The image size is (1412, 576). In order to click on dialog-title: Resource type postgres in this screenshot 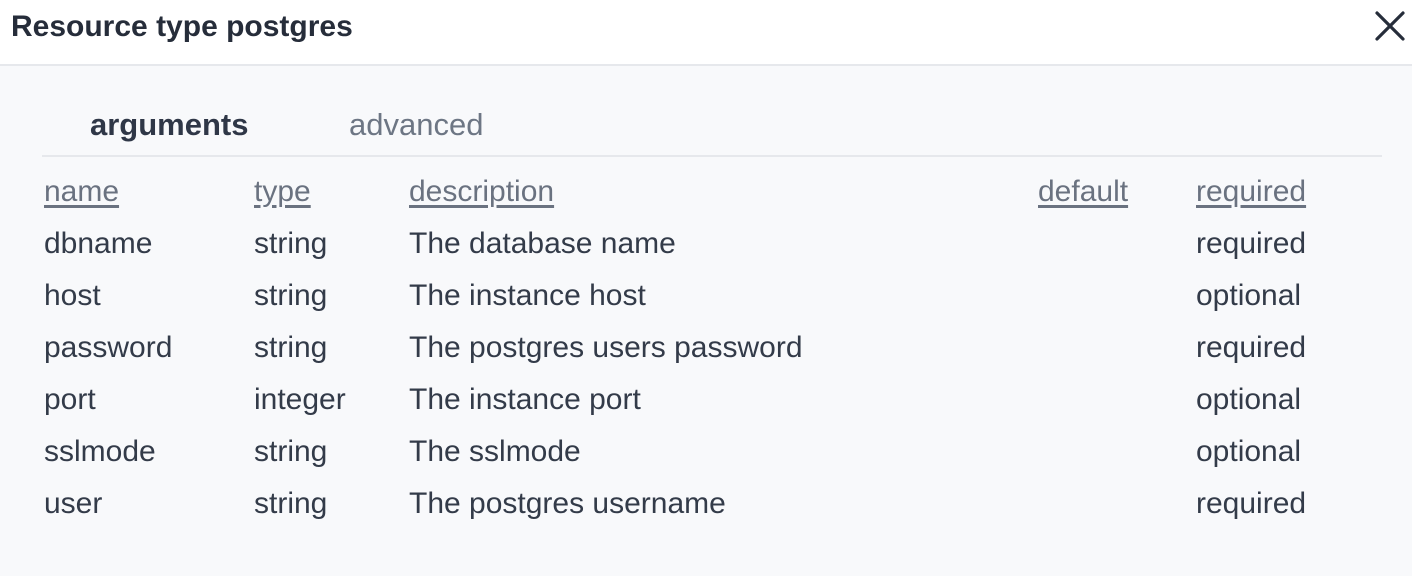, I will do `click(182, 26)`.